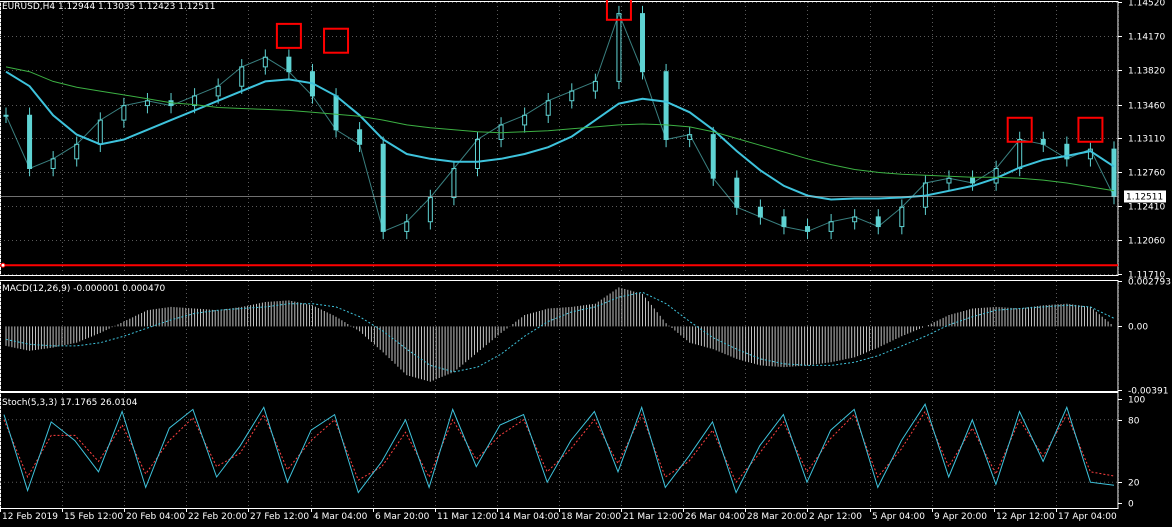  Describe the element at coordinates (83, 289) in the screenshot. I see `macd-panel-title: MACD(12,26,9) -0.000001 0.000470` at that location.